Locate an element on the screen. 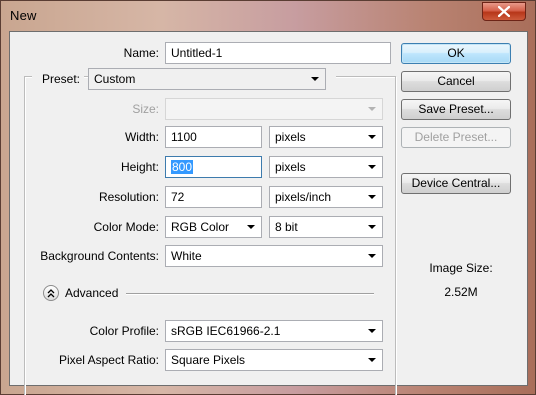 Image resolution: width=536 pixels, height=395 pixels. background-contents-select: White is located at coordinates (274, 256).